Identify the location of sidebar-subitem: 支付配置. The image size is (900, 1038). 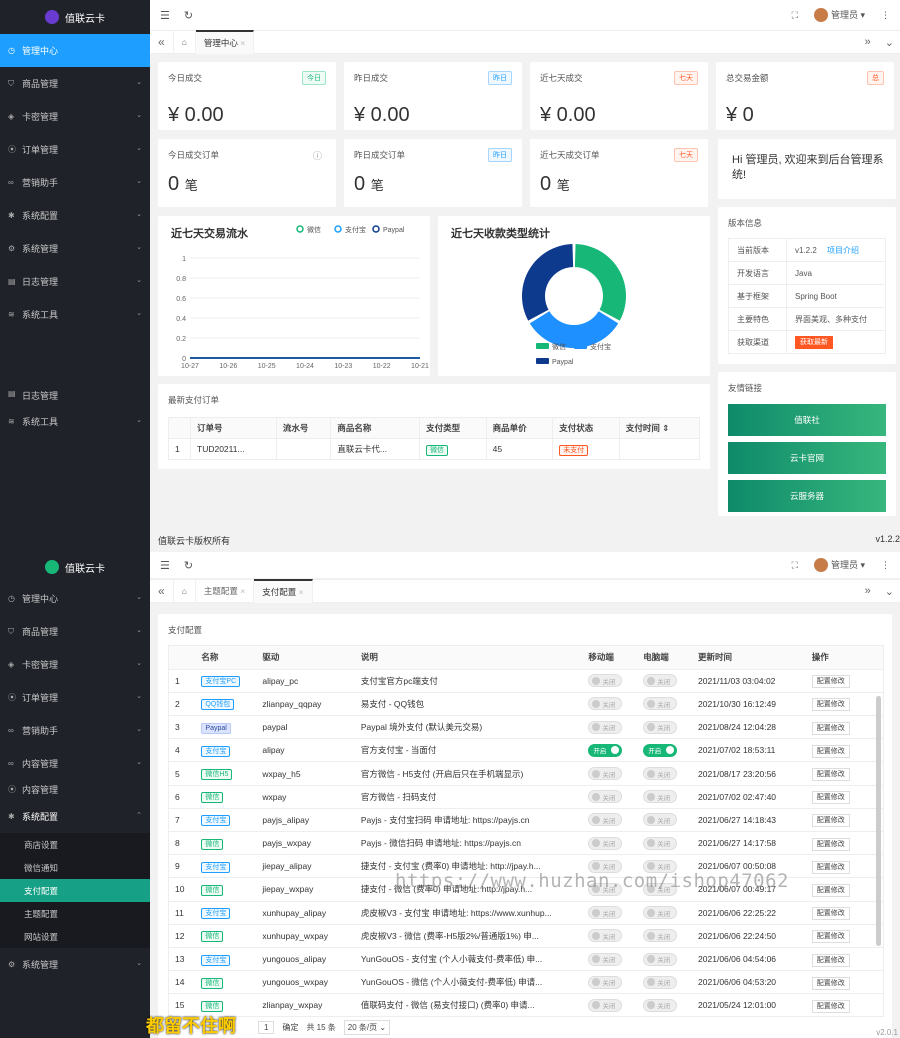
(75, 890).